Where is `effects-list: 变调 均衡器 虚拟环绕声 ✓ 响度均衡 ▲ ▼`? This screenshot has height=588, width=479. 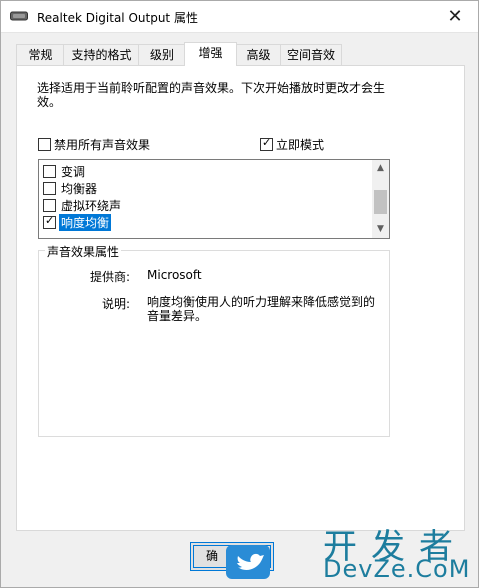 effects-list: 变调 均衡器 虚拟环绕声 ✓ 响度均衡 ▲ ▼ is located at coordinates (214, 199).